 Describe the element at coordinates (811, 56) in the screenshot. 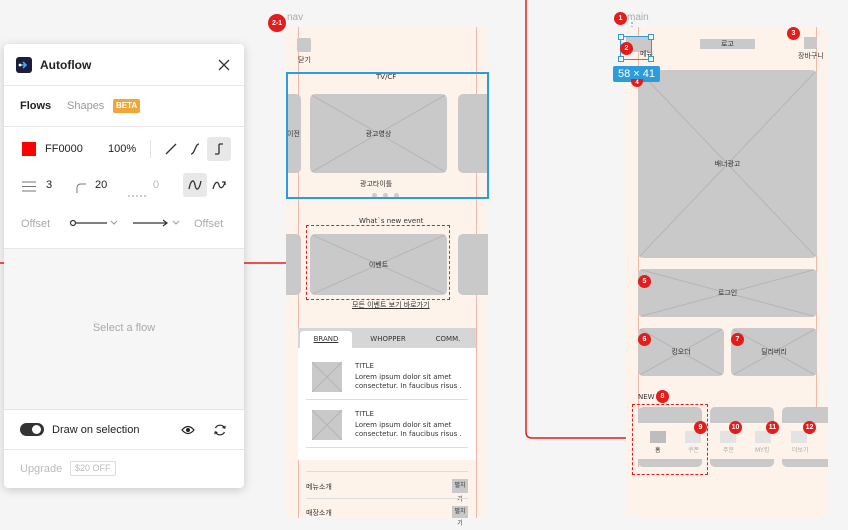

I see `cart-label: 장바구니` at that location.